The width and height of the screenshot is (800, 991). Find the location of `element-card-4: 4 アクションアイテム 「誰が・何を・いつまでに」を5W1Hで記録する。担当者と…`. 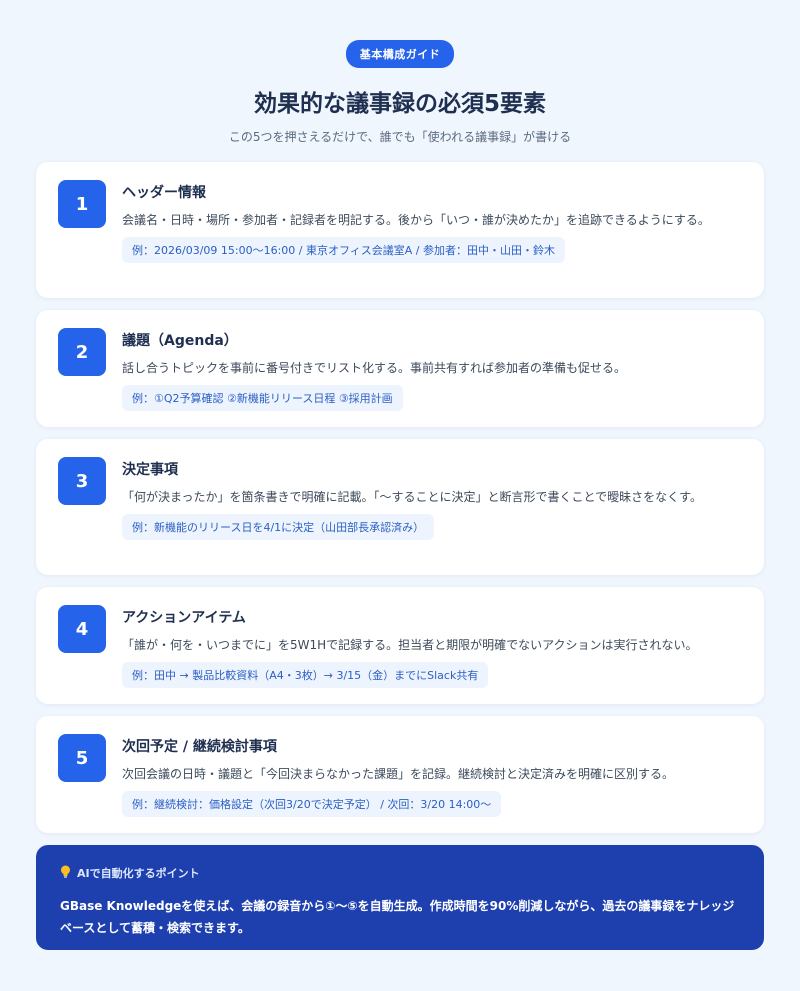

element-card-4: 4 アクションアイテム 「誰が・何を・いつまでに」を5W1Hで記録する。担当者と… is located at coordinates (400, 645).